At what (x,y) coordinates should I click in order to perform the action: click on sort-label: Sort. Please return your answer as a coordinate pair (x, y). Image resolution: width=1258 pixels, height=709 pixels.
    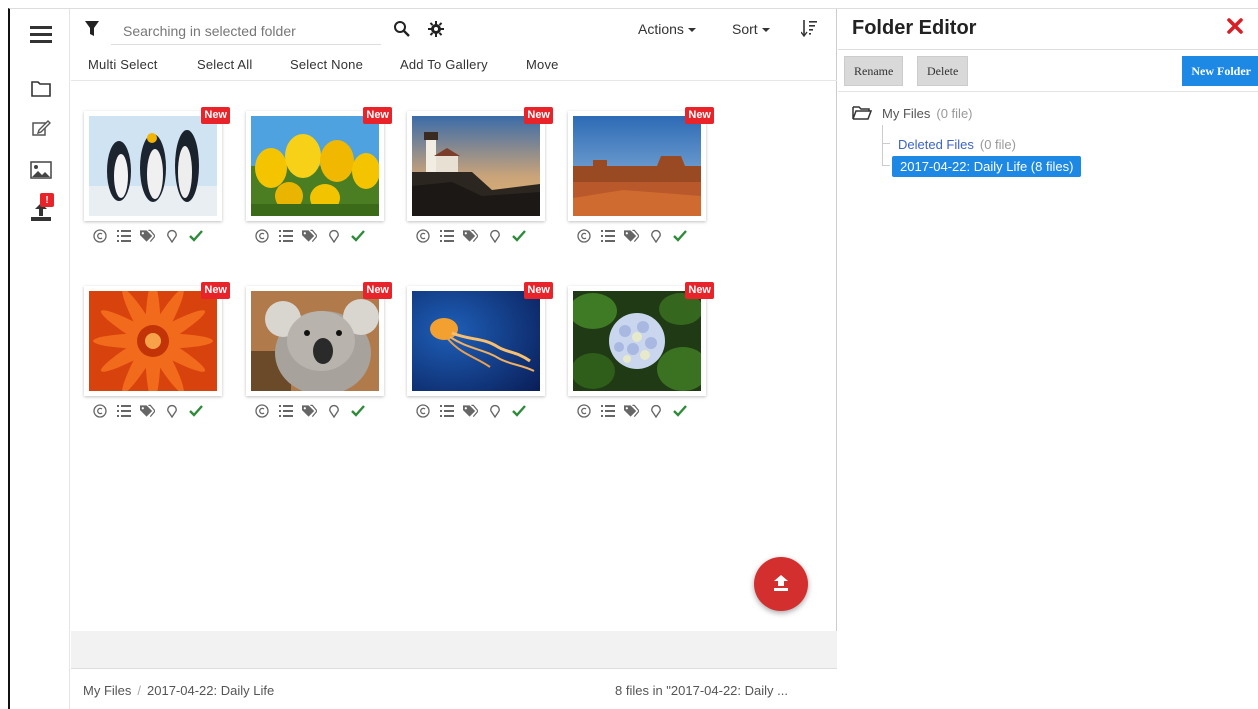
    Looking at the image, I should click on (745, 29).